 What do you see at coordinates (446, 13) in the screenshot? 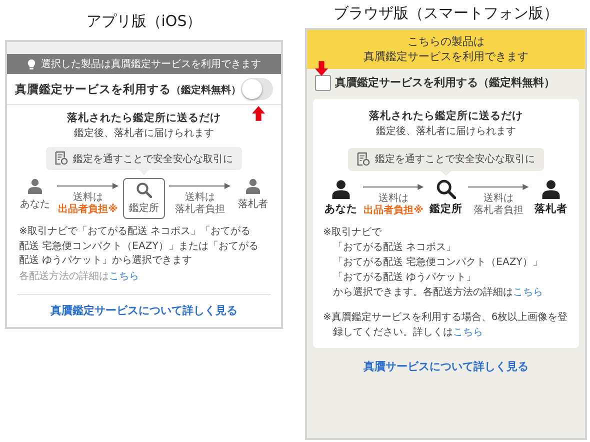
I see `panel-heading: ブラウザ版（スマートフォン版）` at bounding box center [446, 13].